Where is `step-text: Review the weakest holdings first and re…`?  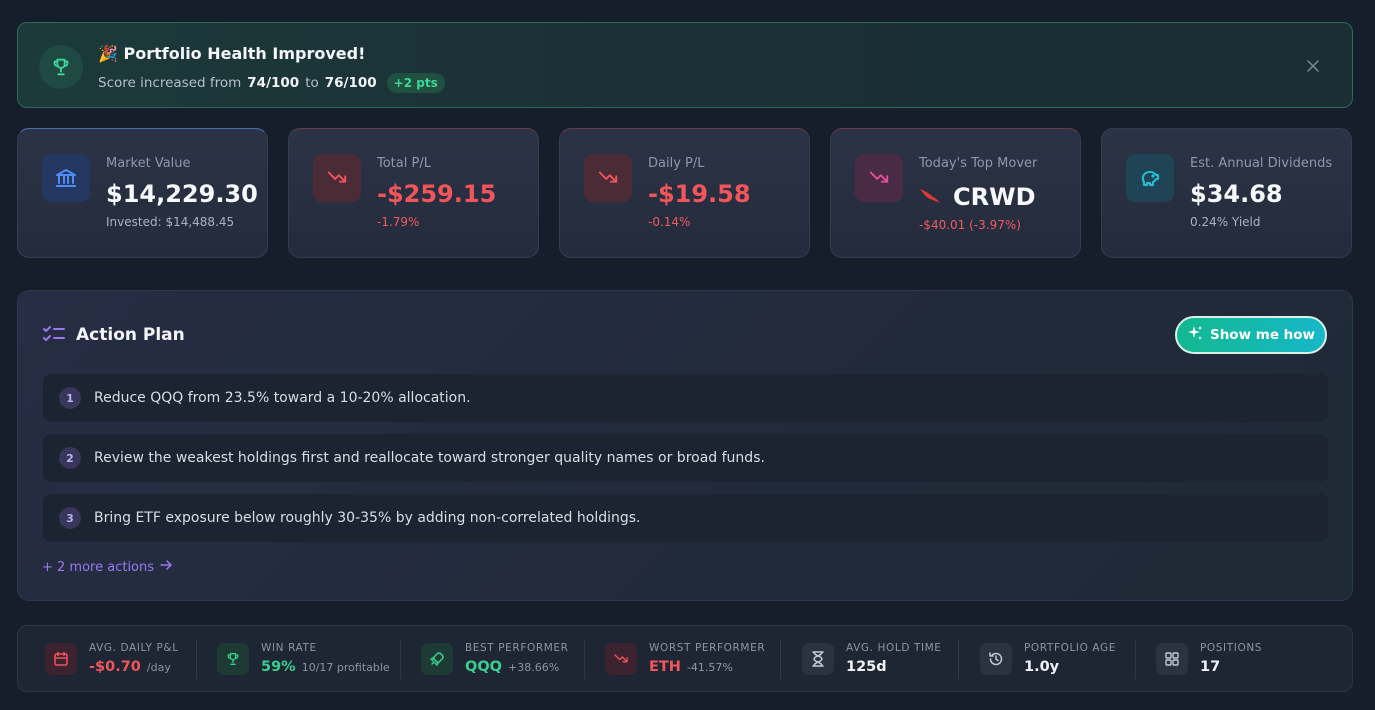 step-text: Review the weakest holdings first and re… is located at coordinates (429, 458).